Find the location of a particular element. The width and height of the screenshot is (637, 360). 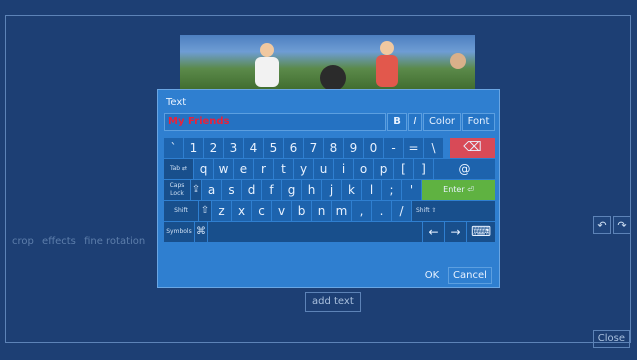

italic-button: I is located at coordinates (415, 122).